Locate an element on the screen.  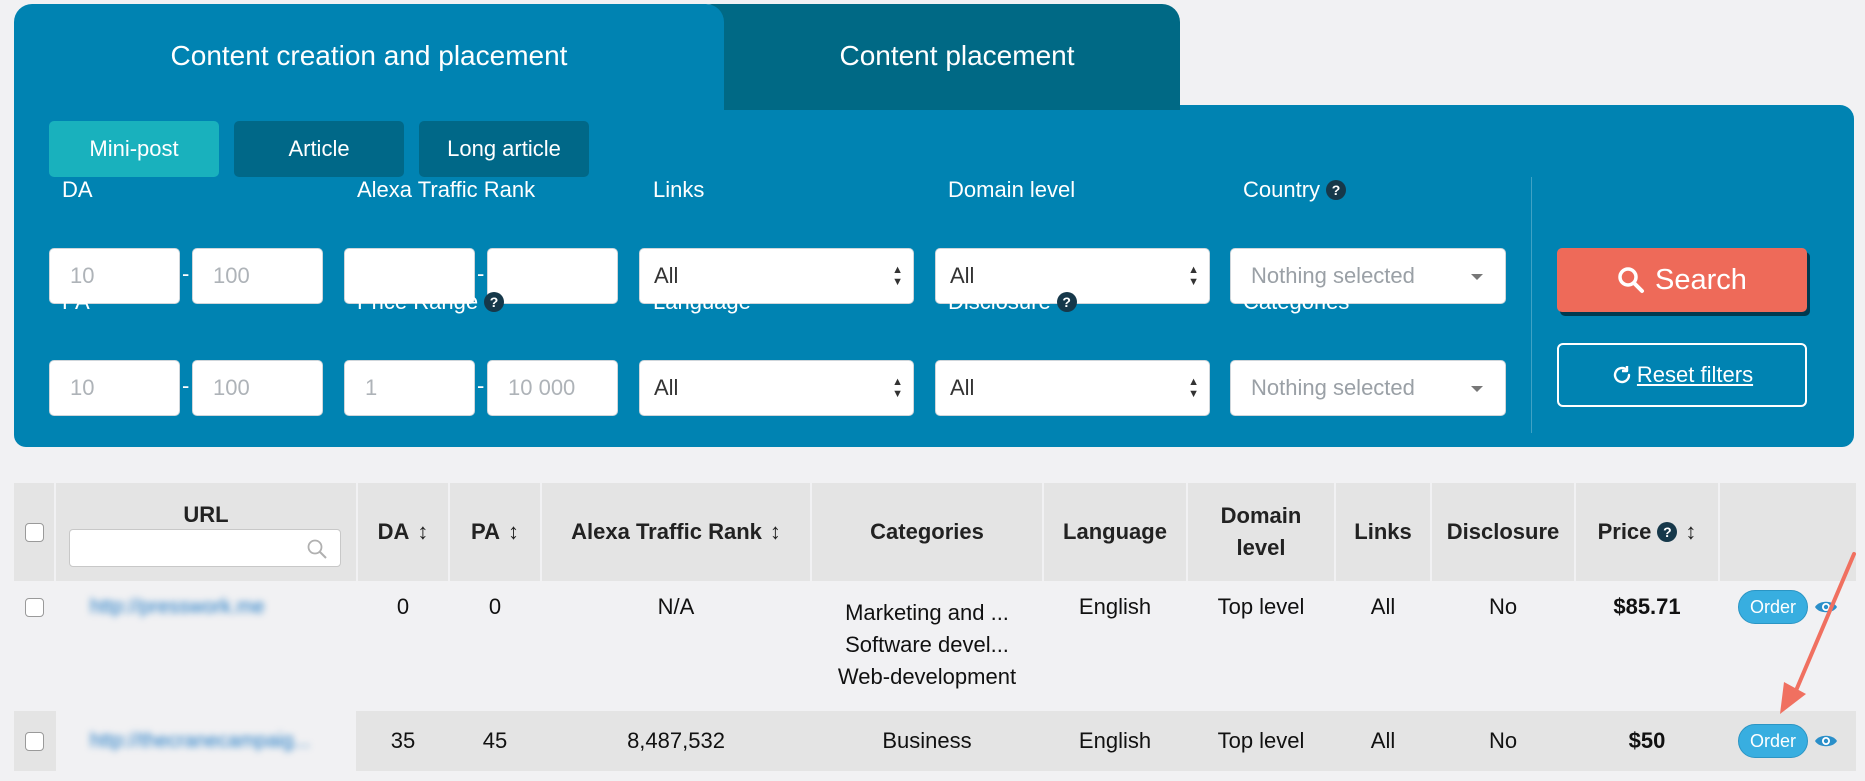
subtab-label: Mini-post is located at coordinates (134, 148).